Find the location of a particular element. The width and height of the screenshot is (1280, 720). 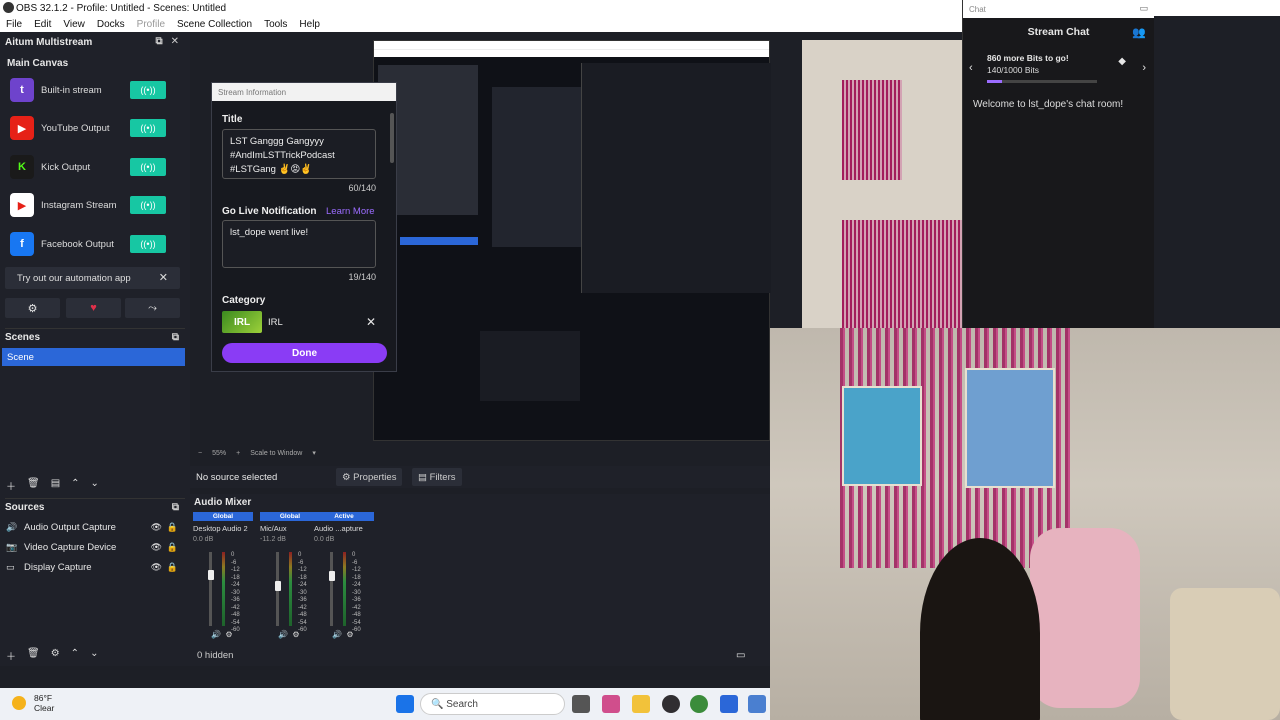

category-label: Category is located at coordinates (244, 300).